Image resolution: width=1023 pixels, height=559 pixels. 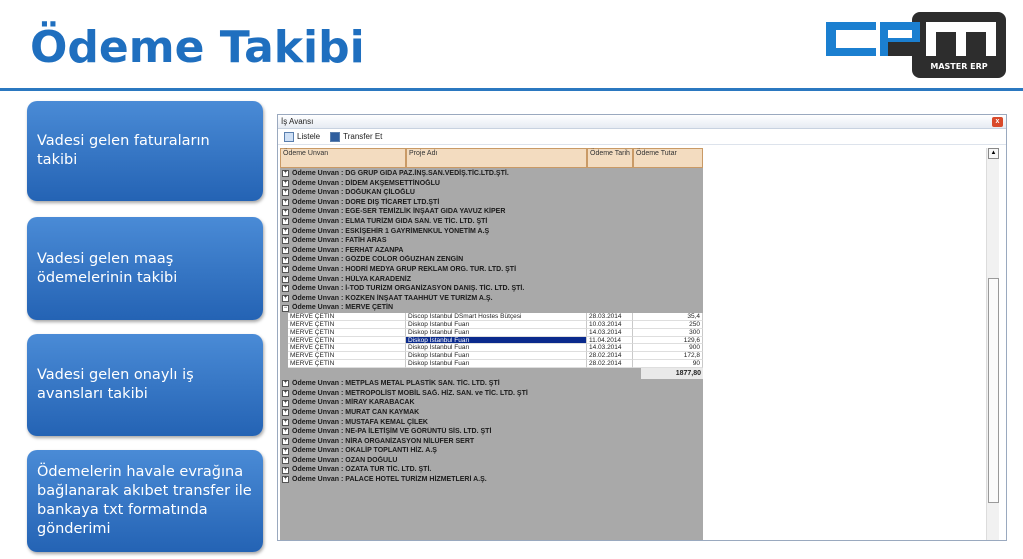 I want to click on cpm-logo: MASTER ERP, so click(x=916, y=45).